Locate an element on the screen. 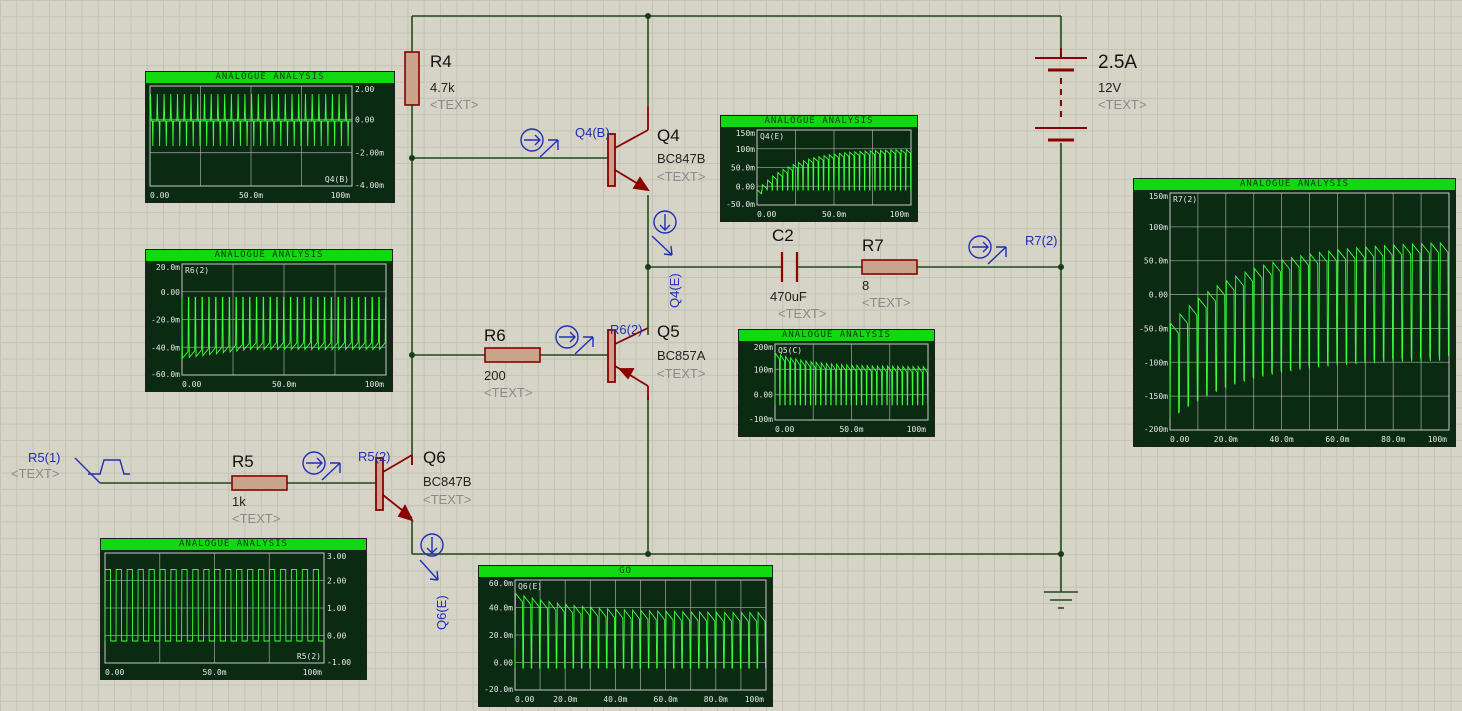 This screenshot has height=711, width=1462. y-tick-label: 40.0m is located at coordinates (501, 608).